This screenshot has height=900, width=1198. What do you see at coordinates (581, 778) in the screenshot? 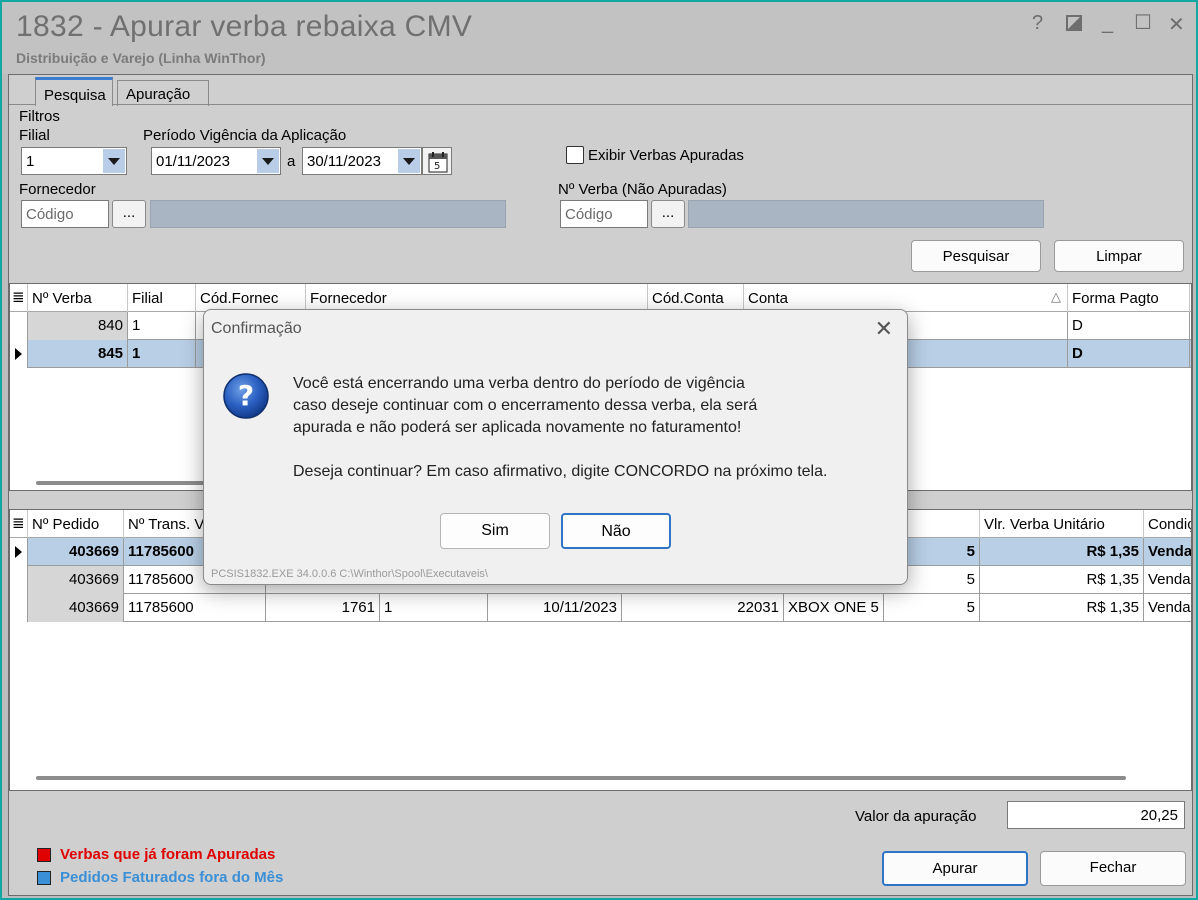
I see `horizontal-scrollbar` at bounding box center [581, 778].